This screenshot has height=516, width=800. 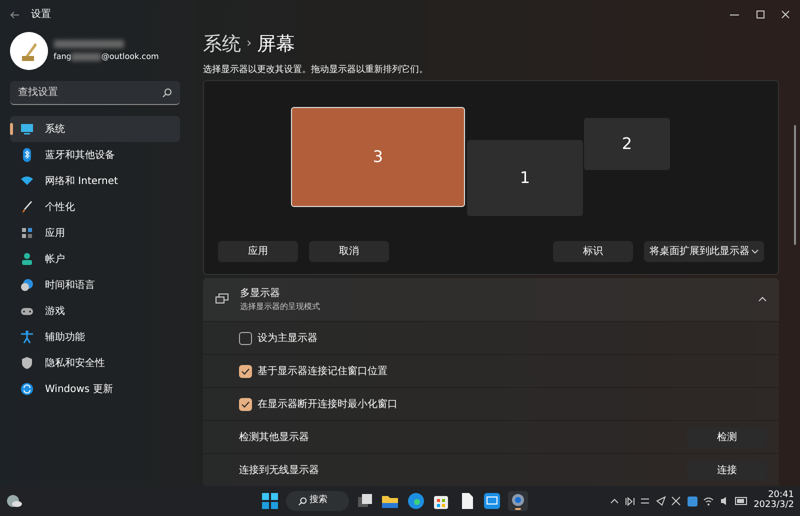 I want to click on close-icon, so click(x=785, y=15).